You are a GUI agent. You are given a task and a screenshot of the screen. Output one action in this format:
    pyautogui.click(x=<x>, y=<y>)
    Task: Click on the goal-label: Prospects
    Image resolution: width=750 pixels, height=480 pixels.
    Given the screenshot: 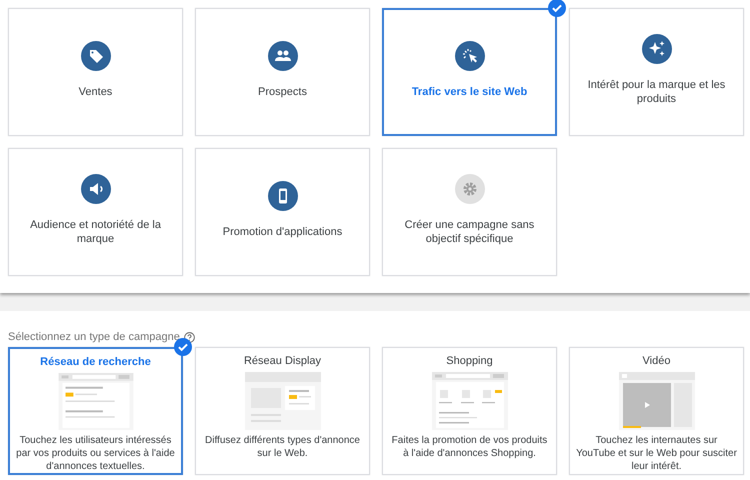 What is the action you would take?
    pyautogui.click(x=282, y=92)
    